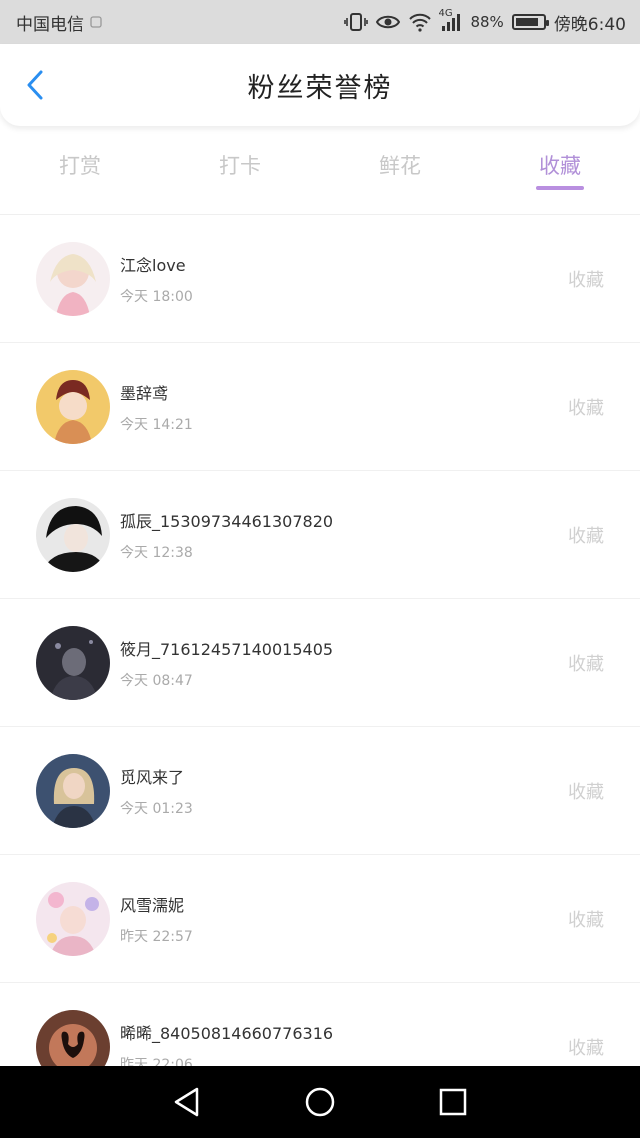 Image resolution: width=640 pixels, height=1138 pixels. What do you see at coordinates (356, 22) in the screenshot?
I see `vibrate-icon` at bounding box center [356, 22].